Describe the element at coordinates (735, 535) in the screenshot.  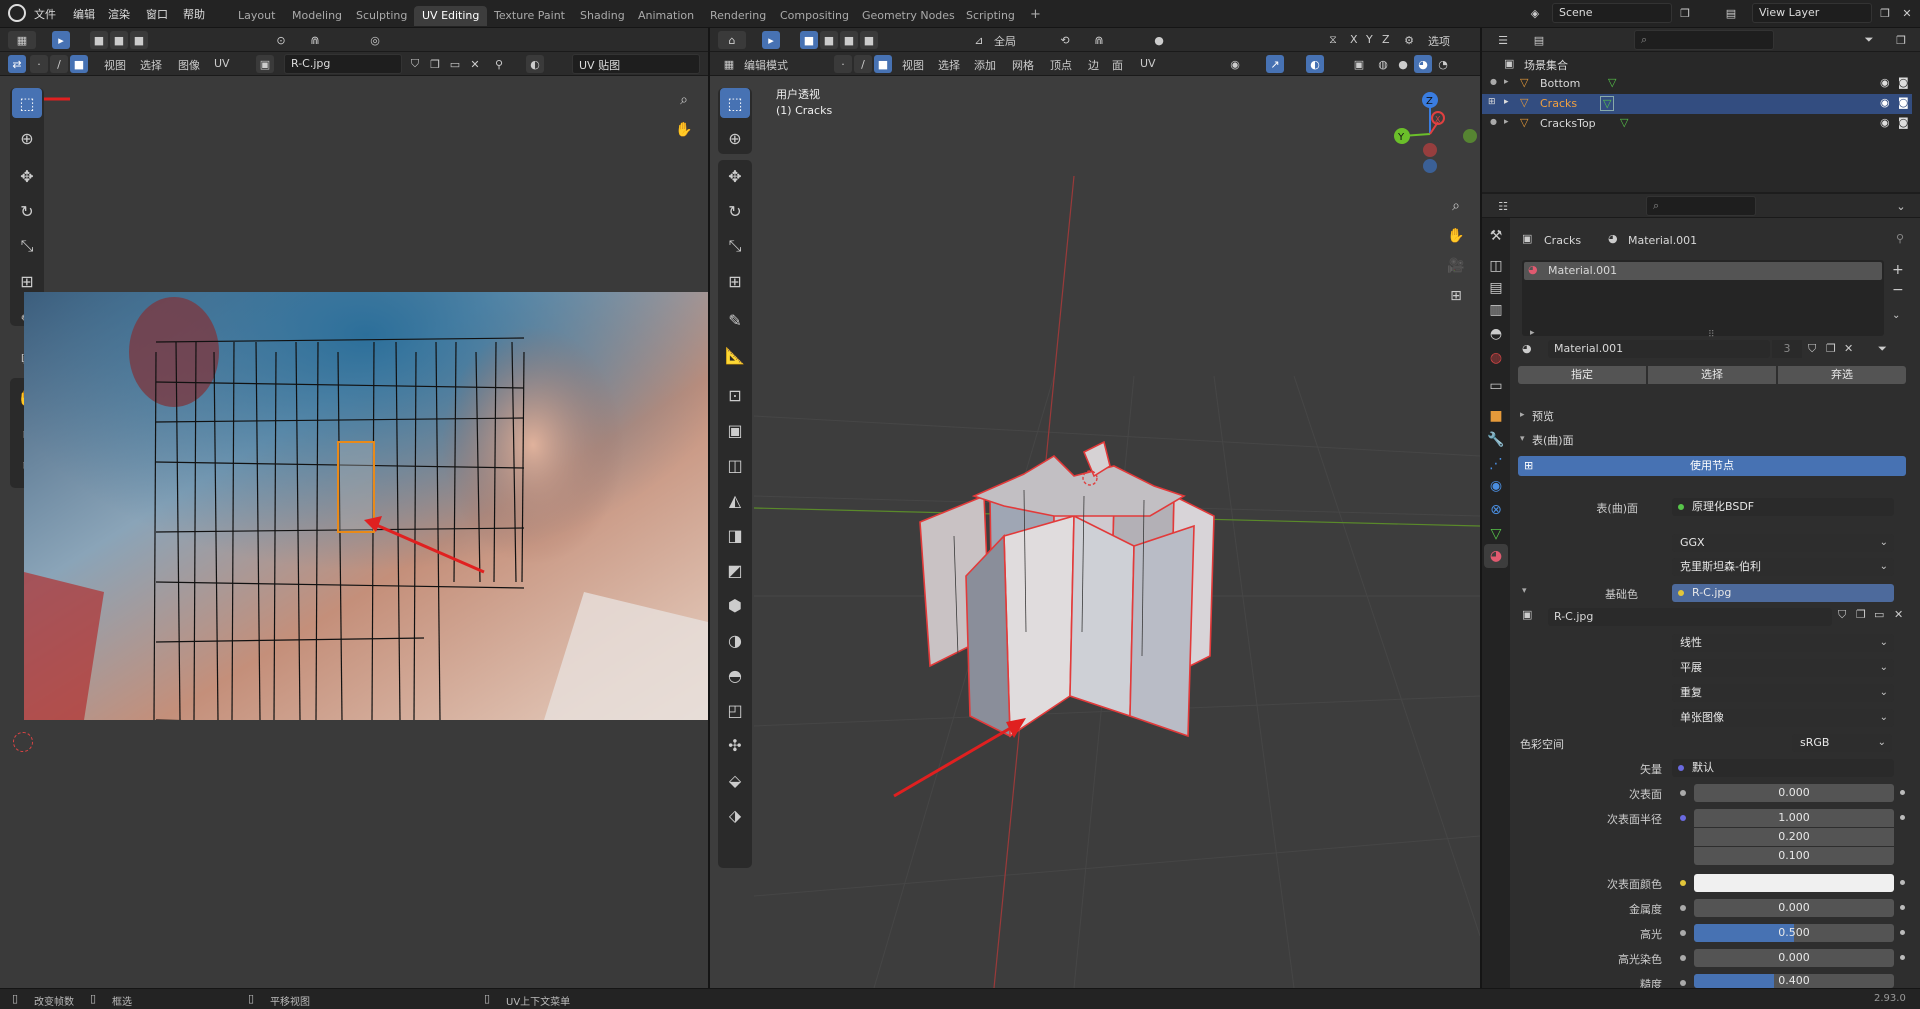
I see `vp-tool-loopcut-icon: ◨` at that location.